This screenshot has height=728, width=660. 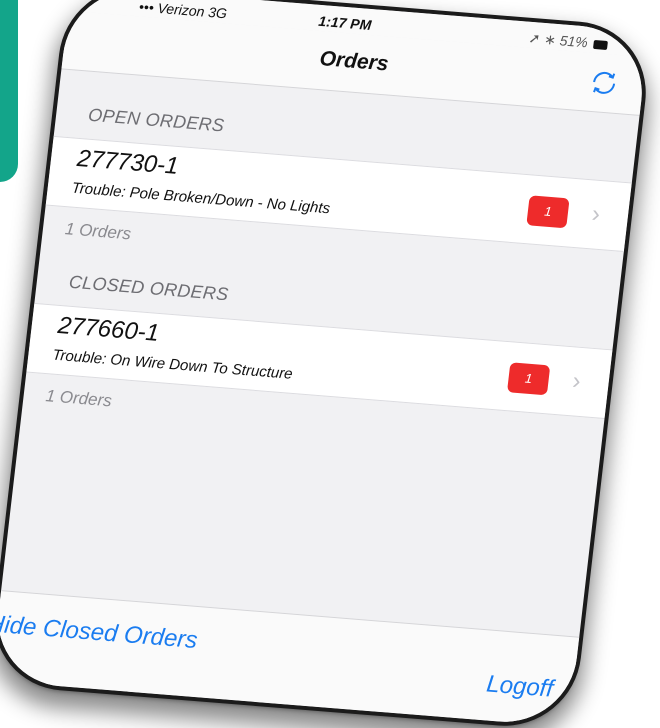 What do you see at coordinates (127, 162) in the screenshot?
I see `order-number: 277730-1` at bounding box center [127, 162].